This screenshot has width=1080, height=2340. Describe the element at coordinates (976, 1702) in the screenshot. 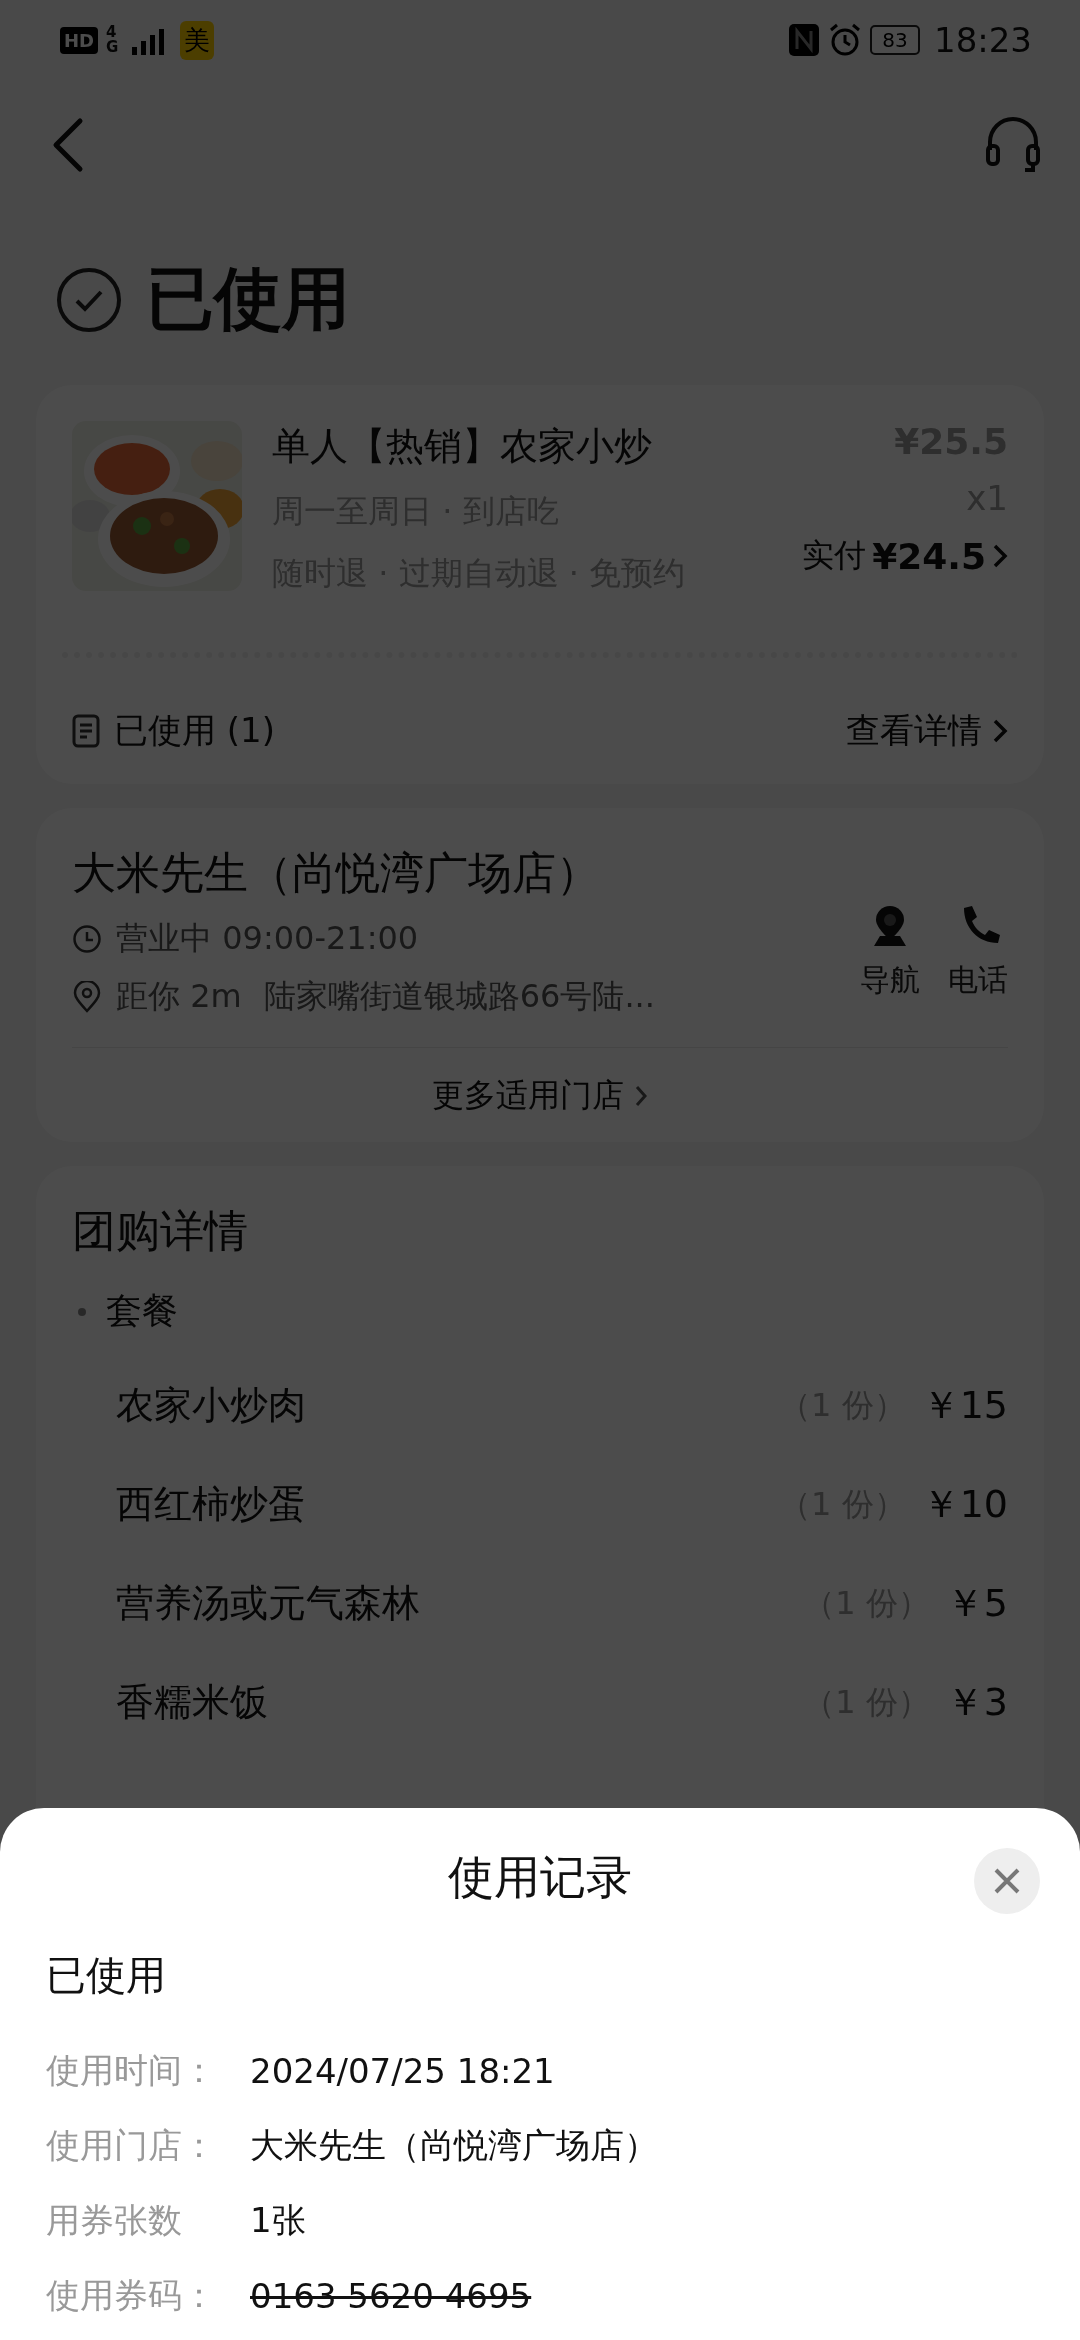

I see `item-price: ￥3` at that location.